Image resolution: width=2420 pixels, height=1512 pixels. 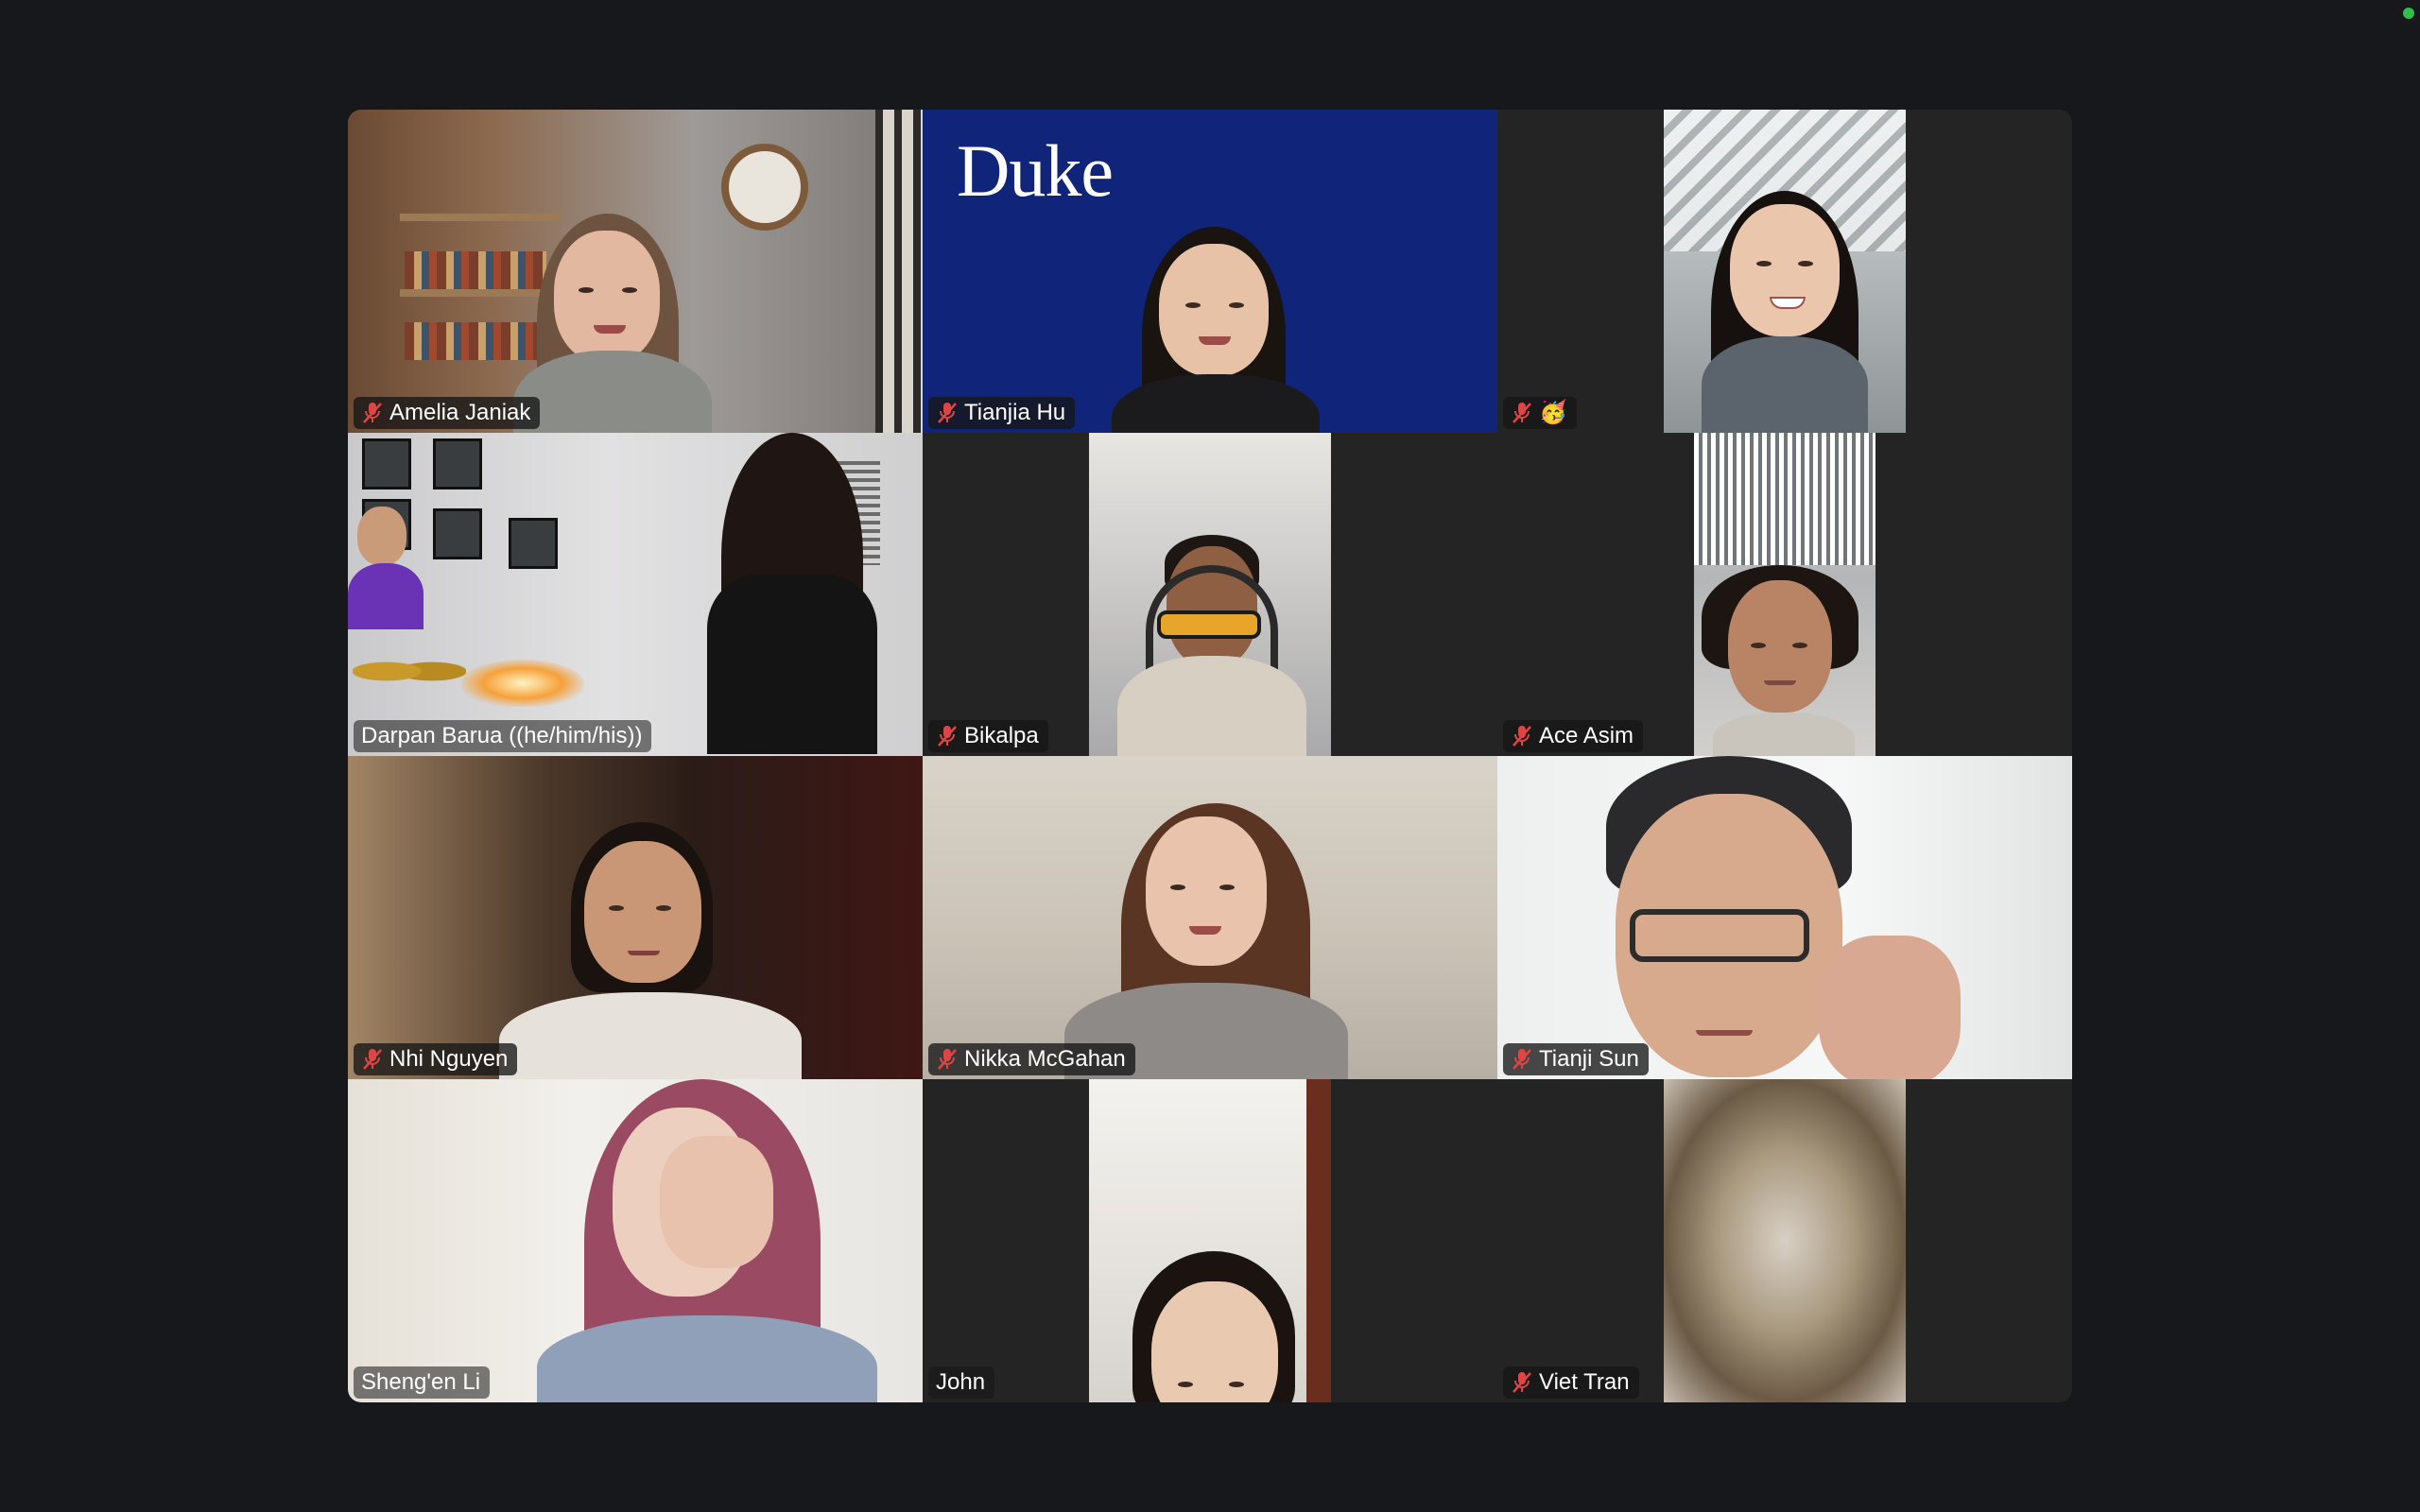 I want to click on participant-name: 🥳, so click(x=1553, y=412).